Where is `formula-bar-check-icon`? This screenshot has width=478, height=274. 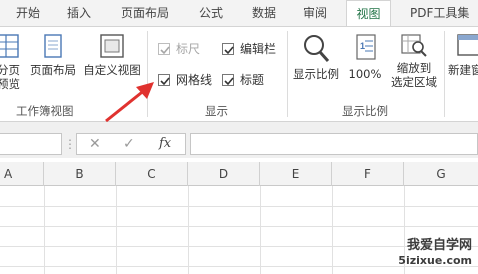 formula-bar-check-icon is located at coordinates (228, 49).